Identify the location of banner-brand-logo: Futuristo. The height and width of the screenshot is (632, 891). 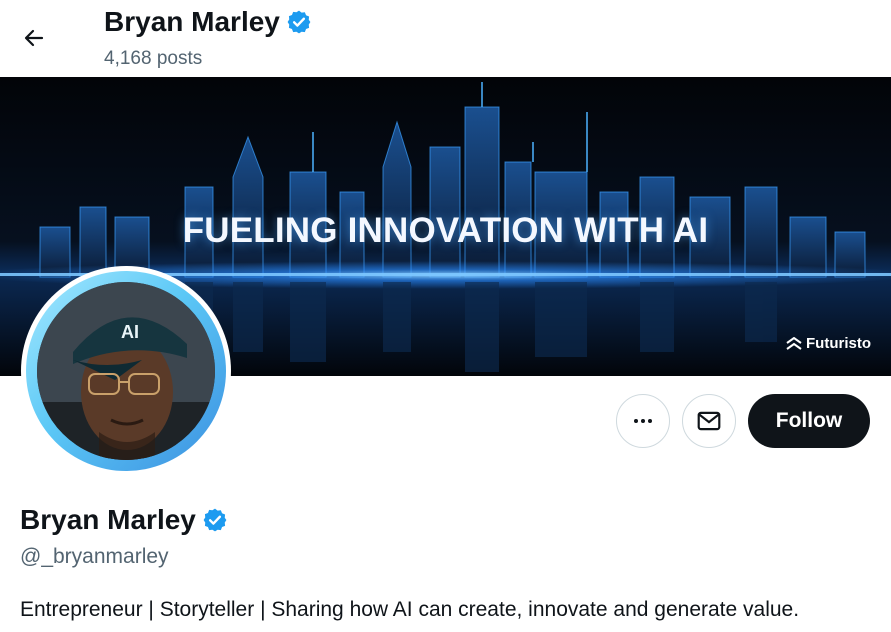
(828, 343).